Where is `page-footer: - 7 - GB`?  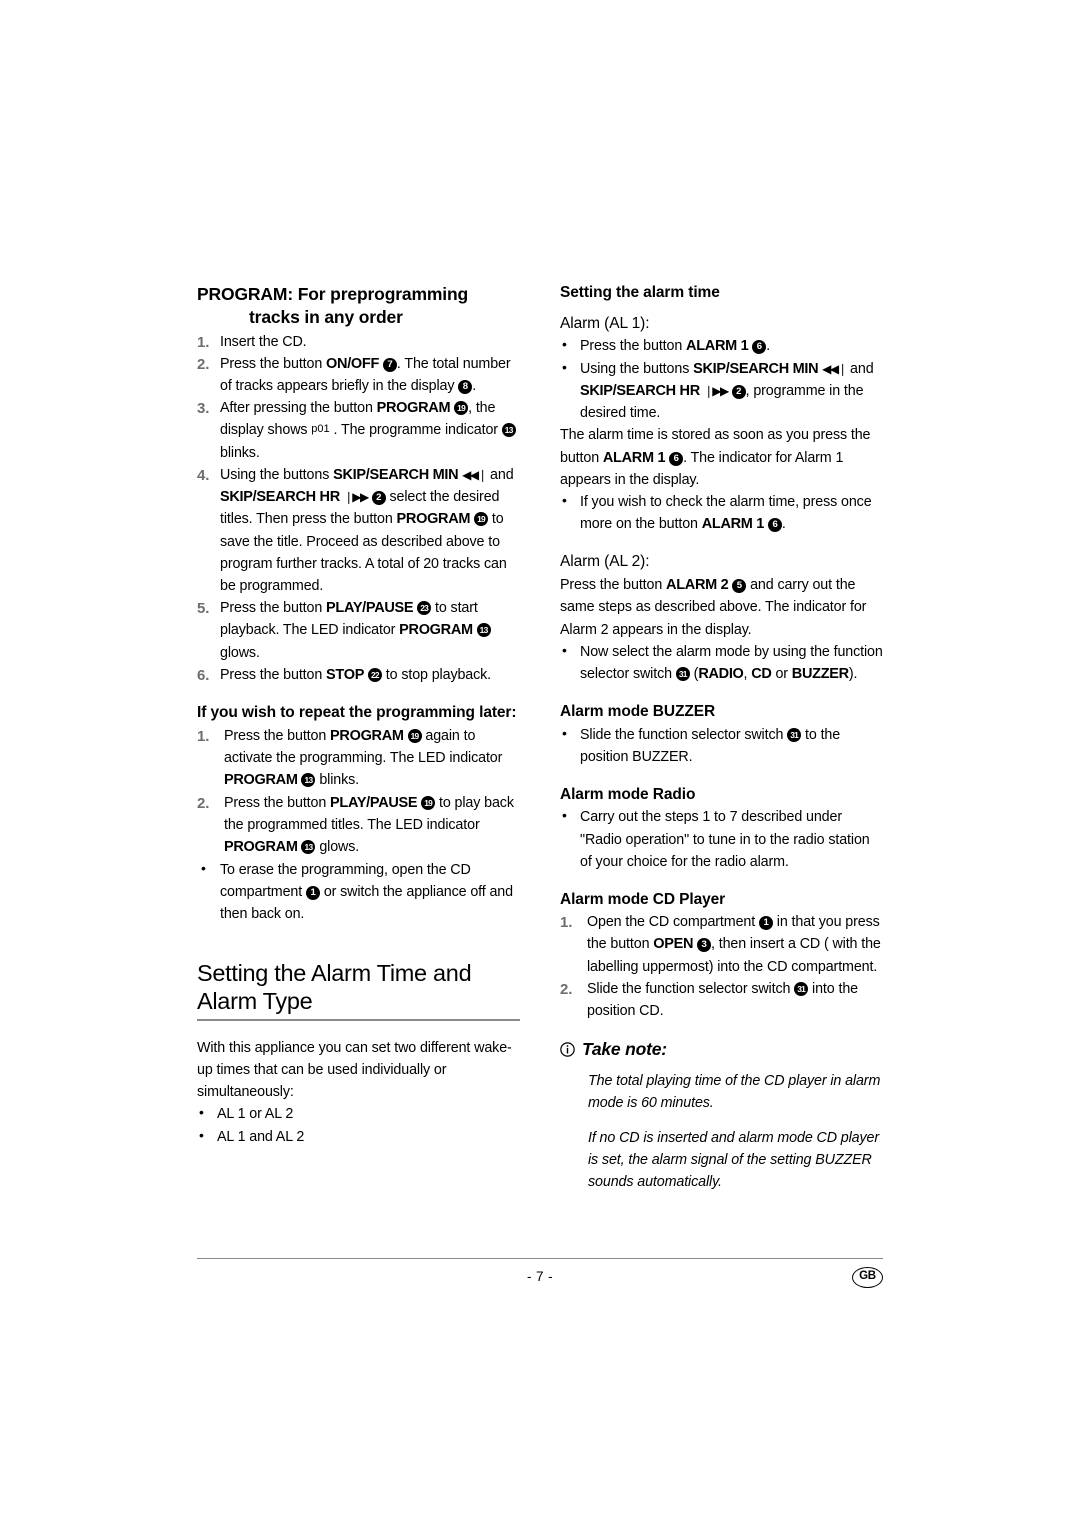
page-footer: - 7 - GB is located at coordinates (540, 1278).